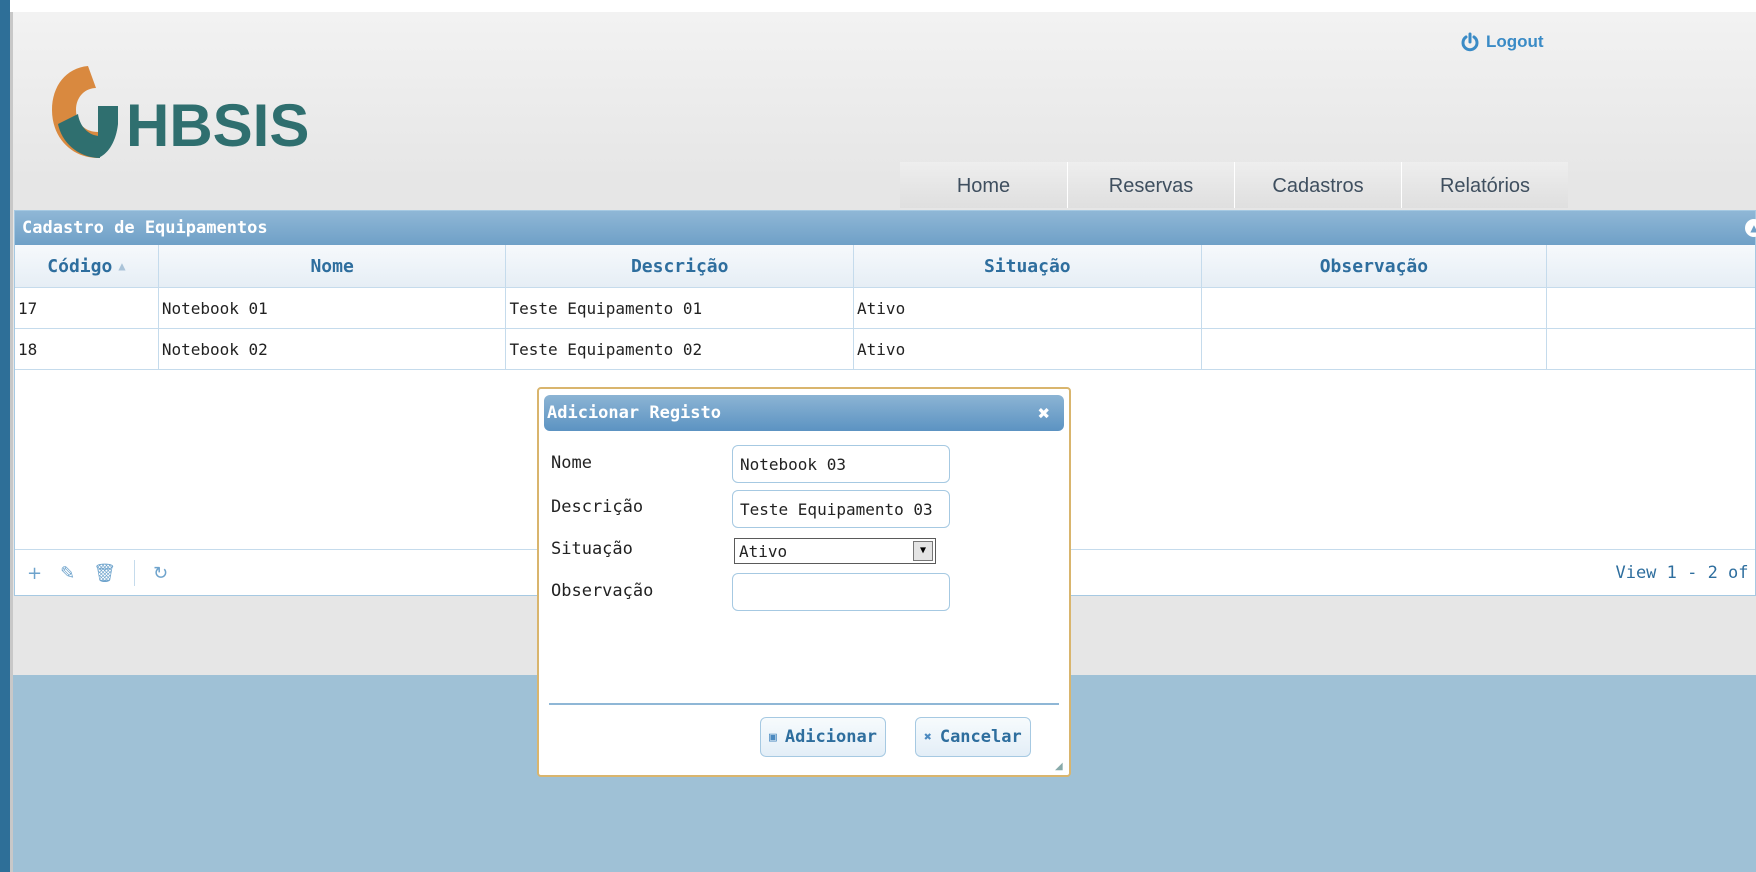 This screenshot has width=1756, height=872. I want to click on column-header-codigo: Código ▲, so click(87, 266).